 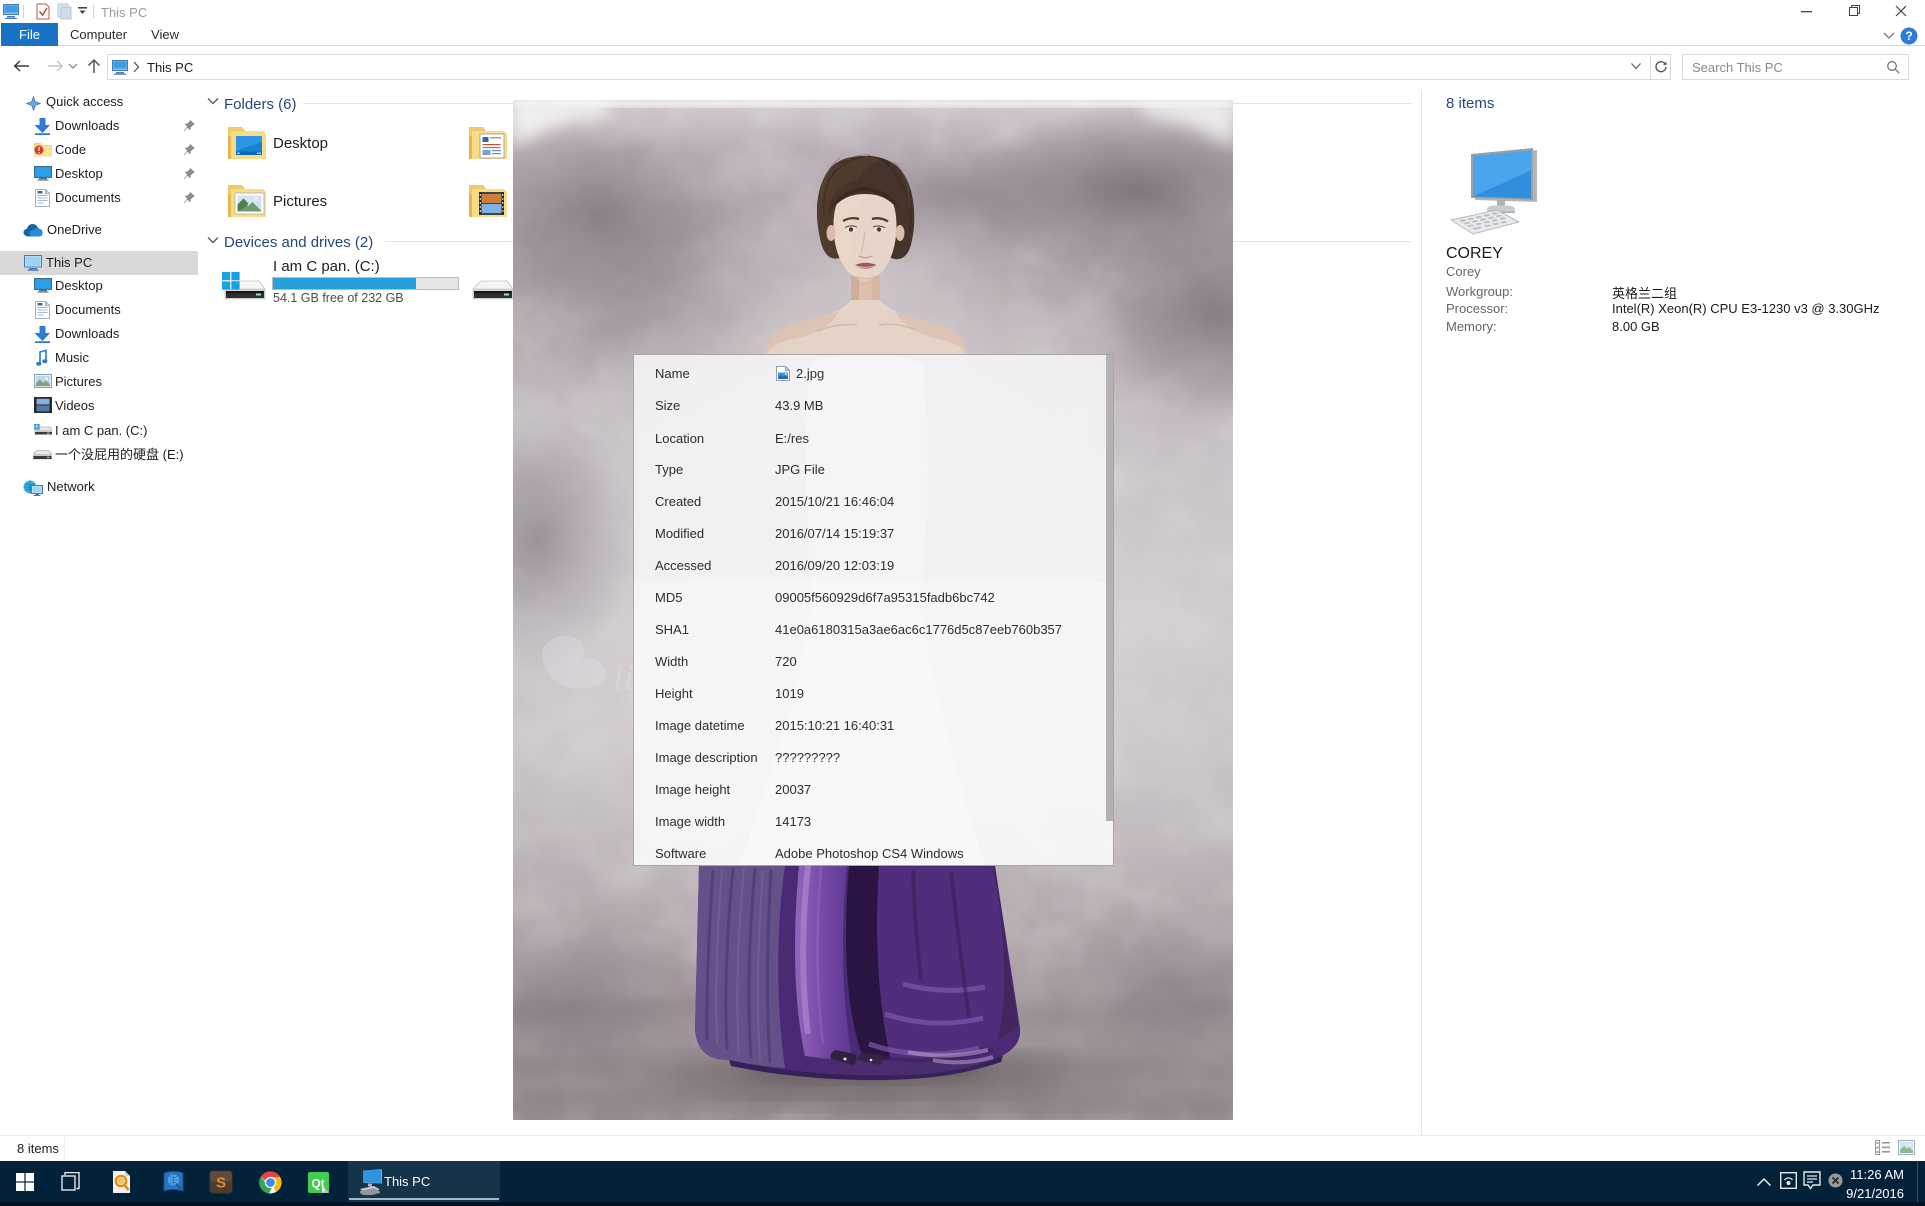 I want to click on svg-text: li, so click(x=623, y=678).